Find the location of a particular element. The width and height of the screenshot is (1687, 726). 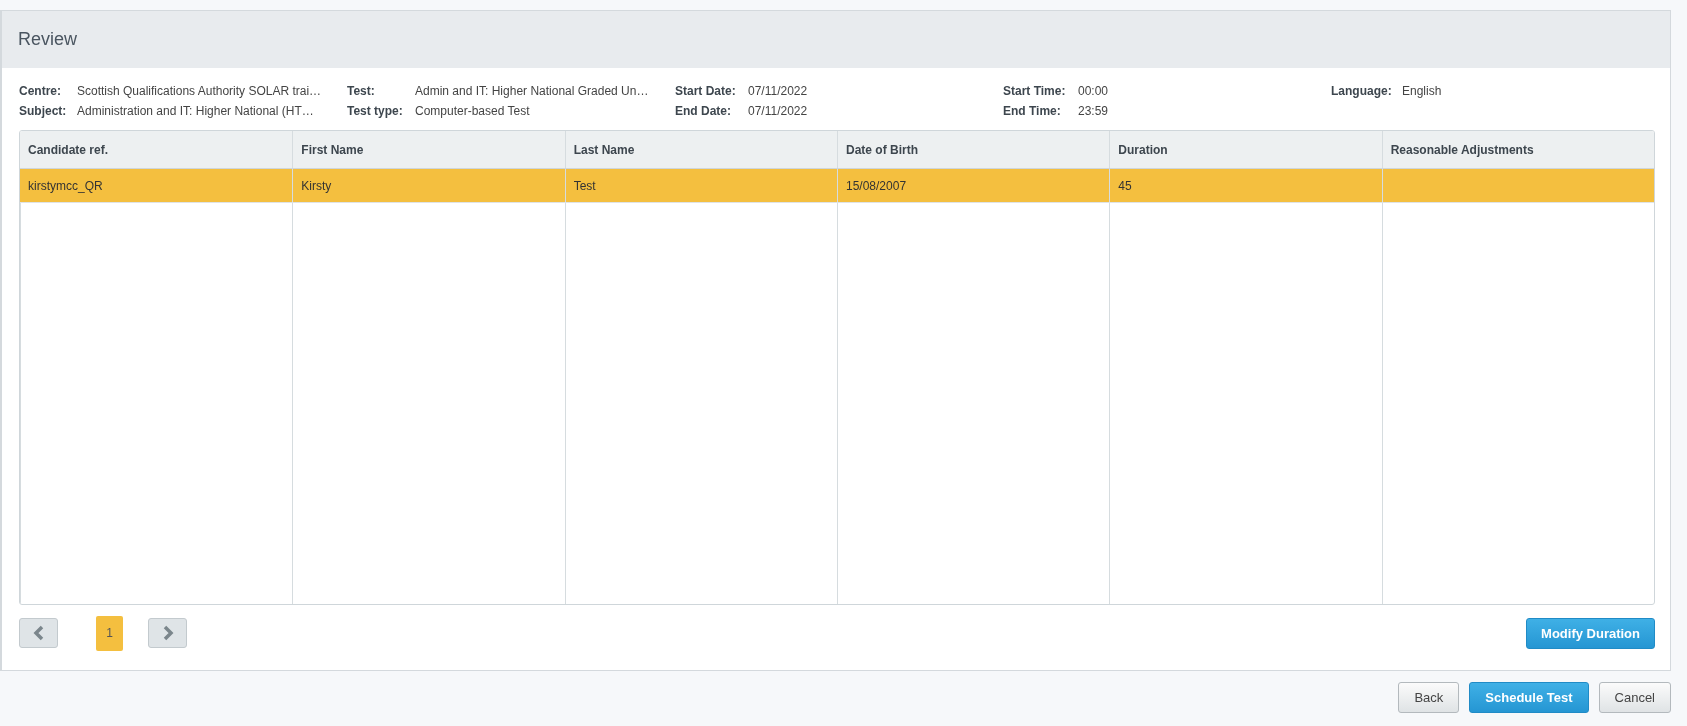

column-header: First Name is located at coordinates (428, 149).